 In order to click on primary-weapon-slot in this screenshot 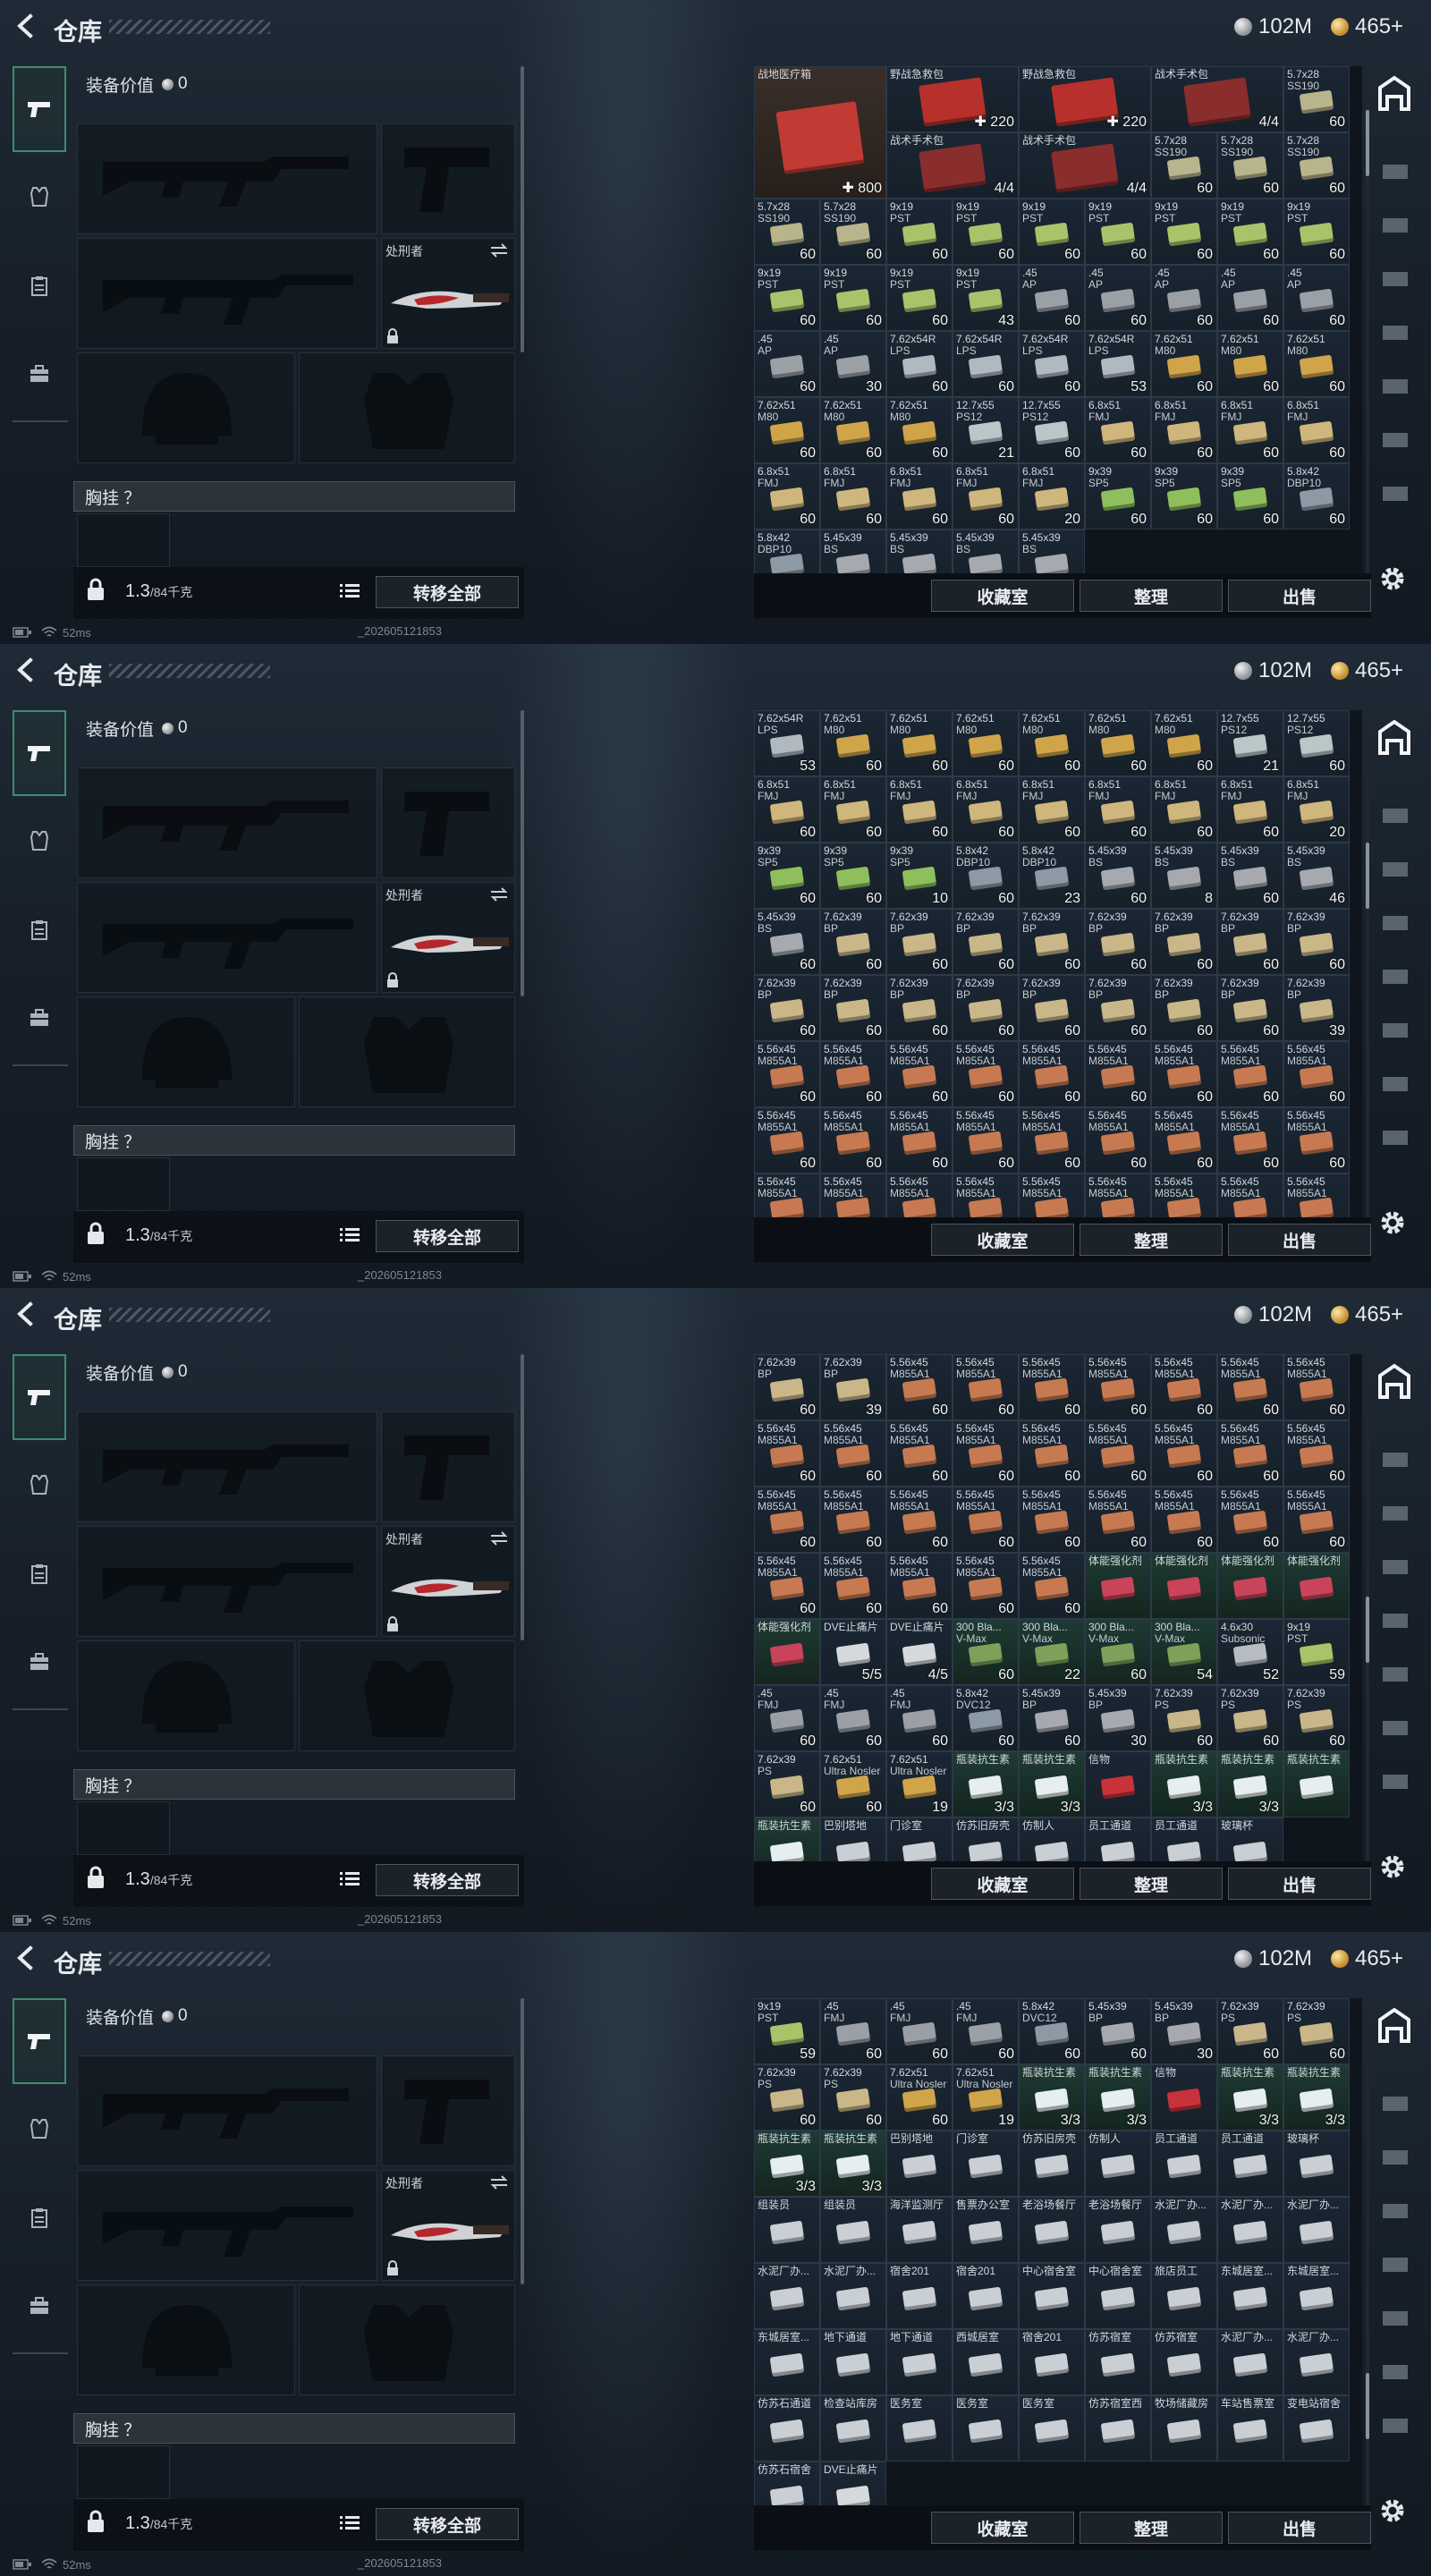, I will do `click(227, 822)`.